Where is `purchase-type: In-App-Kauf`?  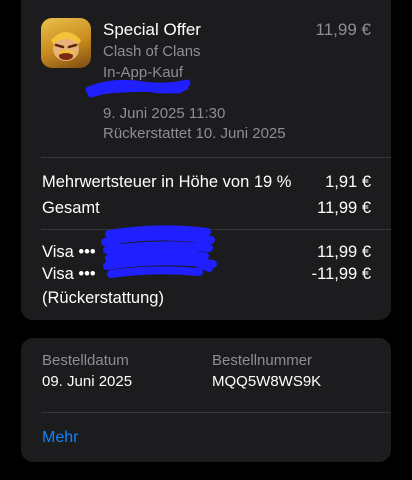 purchase-type: In-App-Kauf is located at coordinates (143, 72).